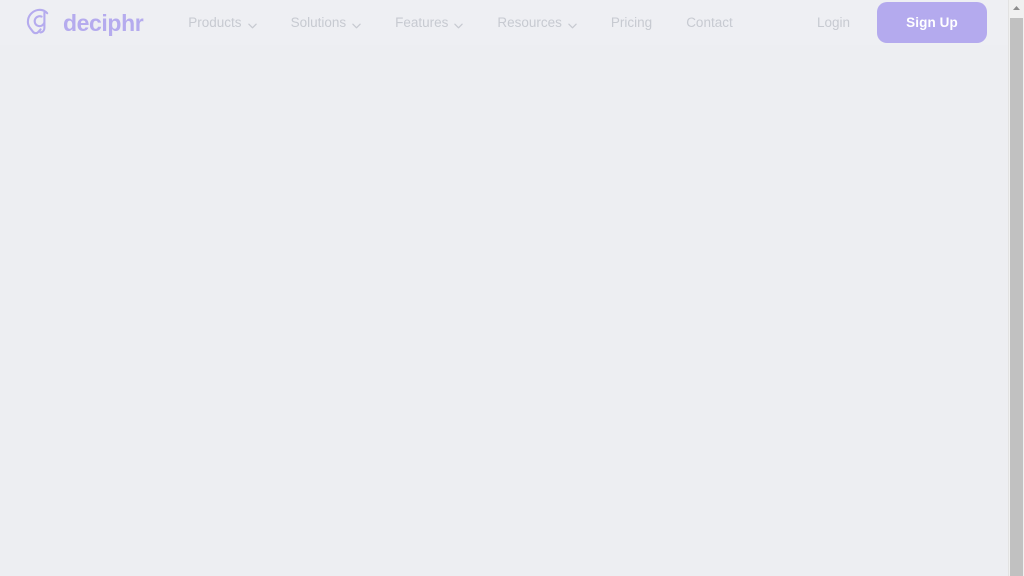 This screenshot has height=576, width=1024. I want to click on nav-label-features: Features, so click(422, 22).